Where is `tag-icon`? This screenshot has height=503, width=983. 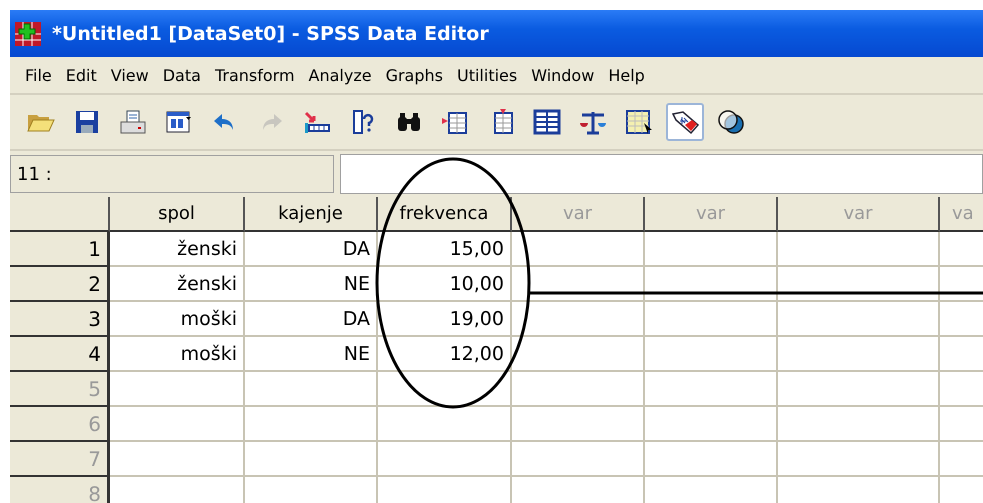 tag-icon is located at coordinates (685, 122).